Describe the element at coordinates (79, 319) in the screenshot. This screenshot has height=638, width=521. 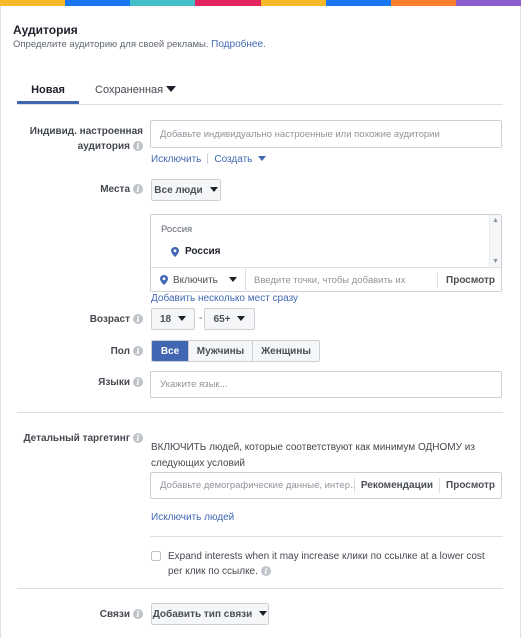
I see `age-label: Возраст i` at that location.